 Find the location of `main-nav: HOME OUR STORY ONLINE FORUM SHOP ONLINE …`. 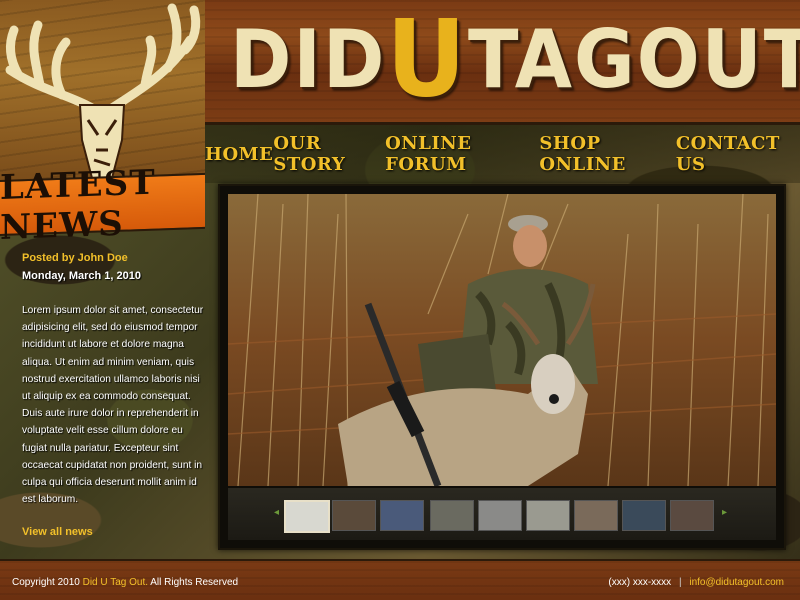

main-nav: HOME OUR STORY ONLINE FORUM SHOP ONLINE … is located at coordinates (502, 154).